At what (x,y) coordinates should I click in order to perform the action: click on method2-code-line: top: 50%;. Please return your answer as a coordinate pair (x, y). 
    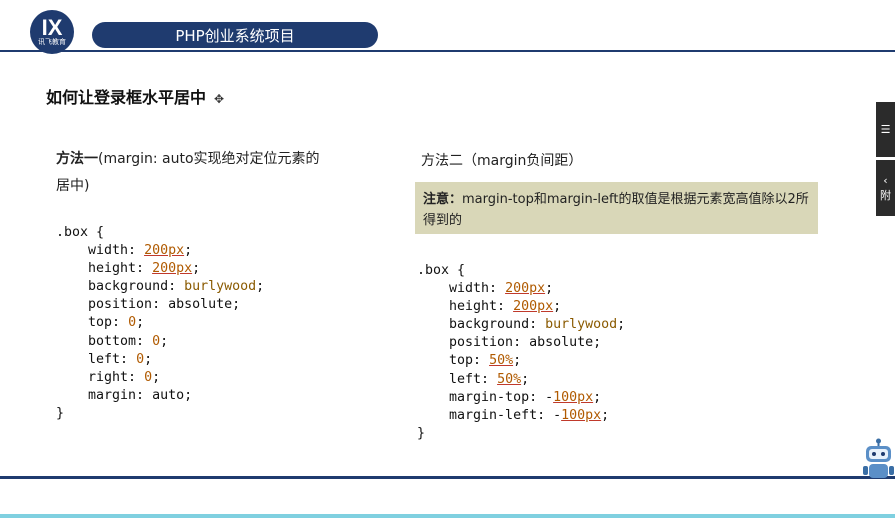
    Looking at the image, I should click on (469, 361).